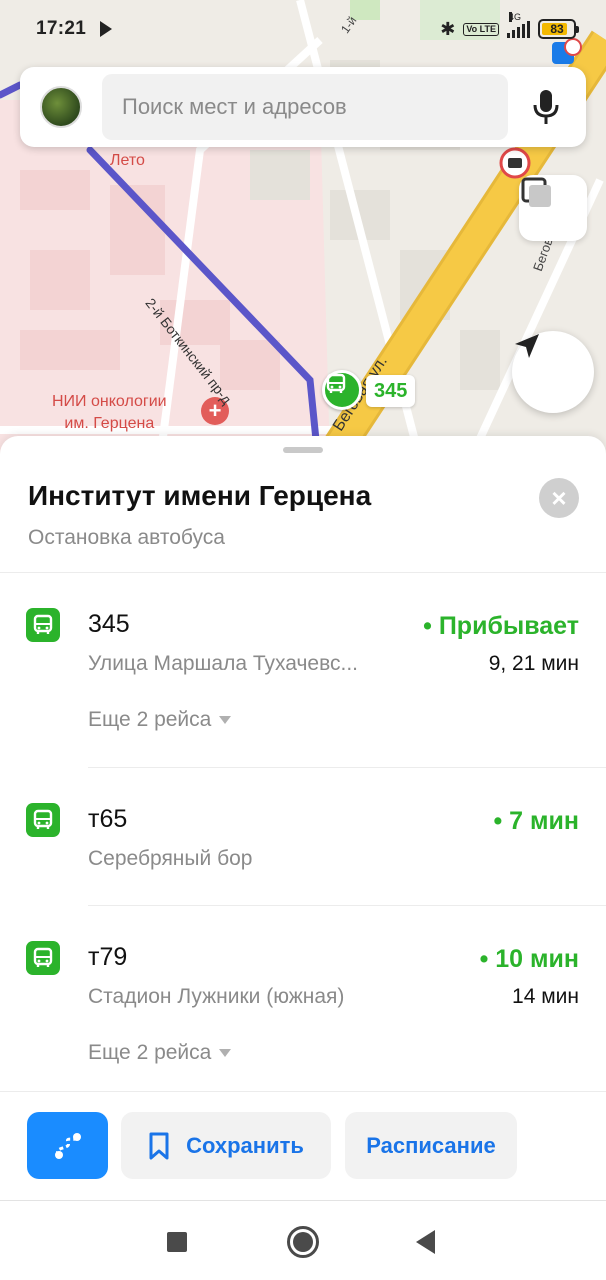  I want to click on schedule-button: Расписание, so click(431, 1145).